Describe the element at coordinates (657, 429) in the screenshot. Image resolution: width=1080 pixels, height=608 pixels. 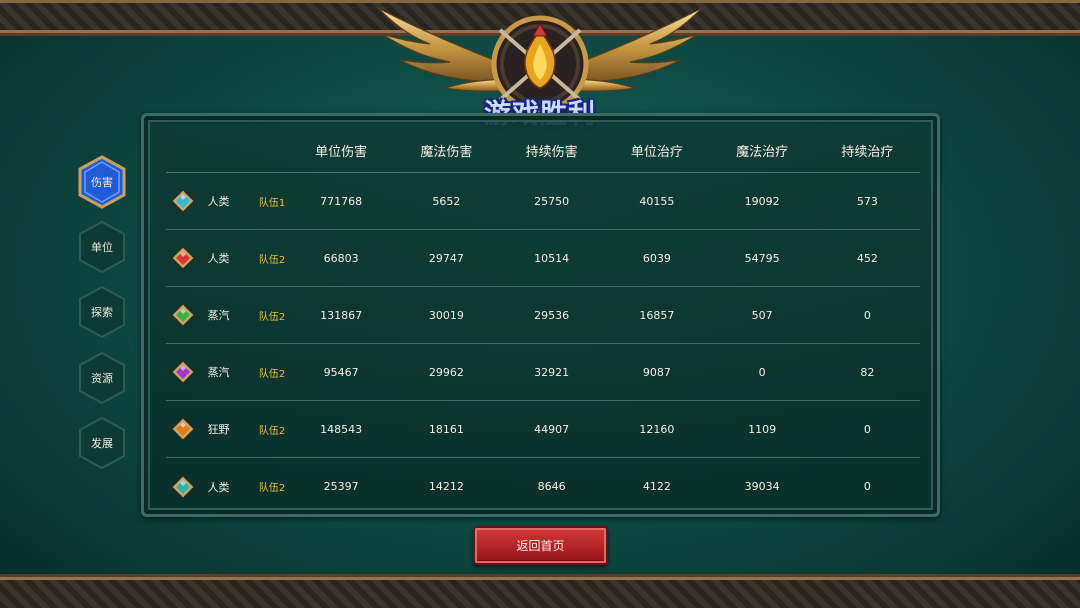
I see `stat-cell: 12160` at that location.